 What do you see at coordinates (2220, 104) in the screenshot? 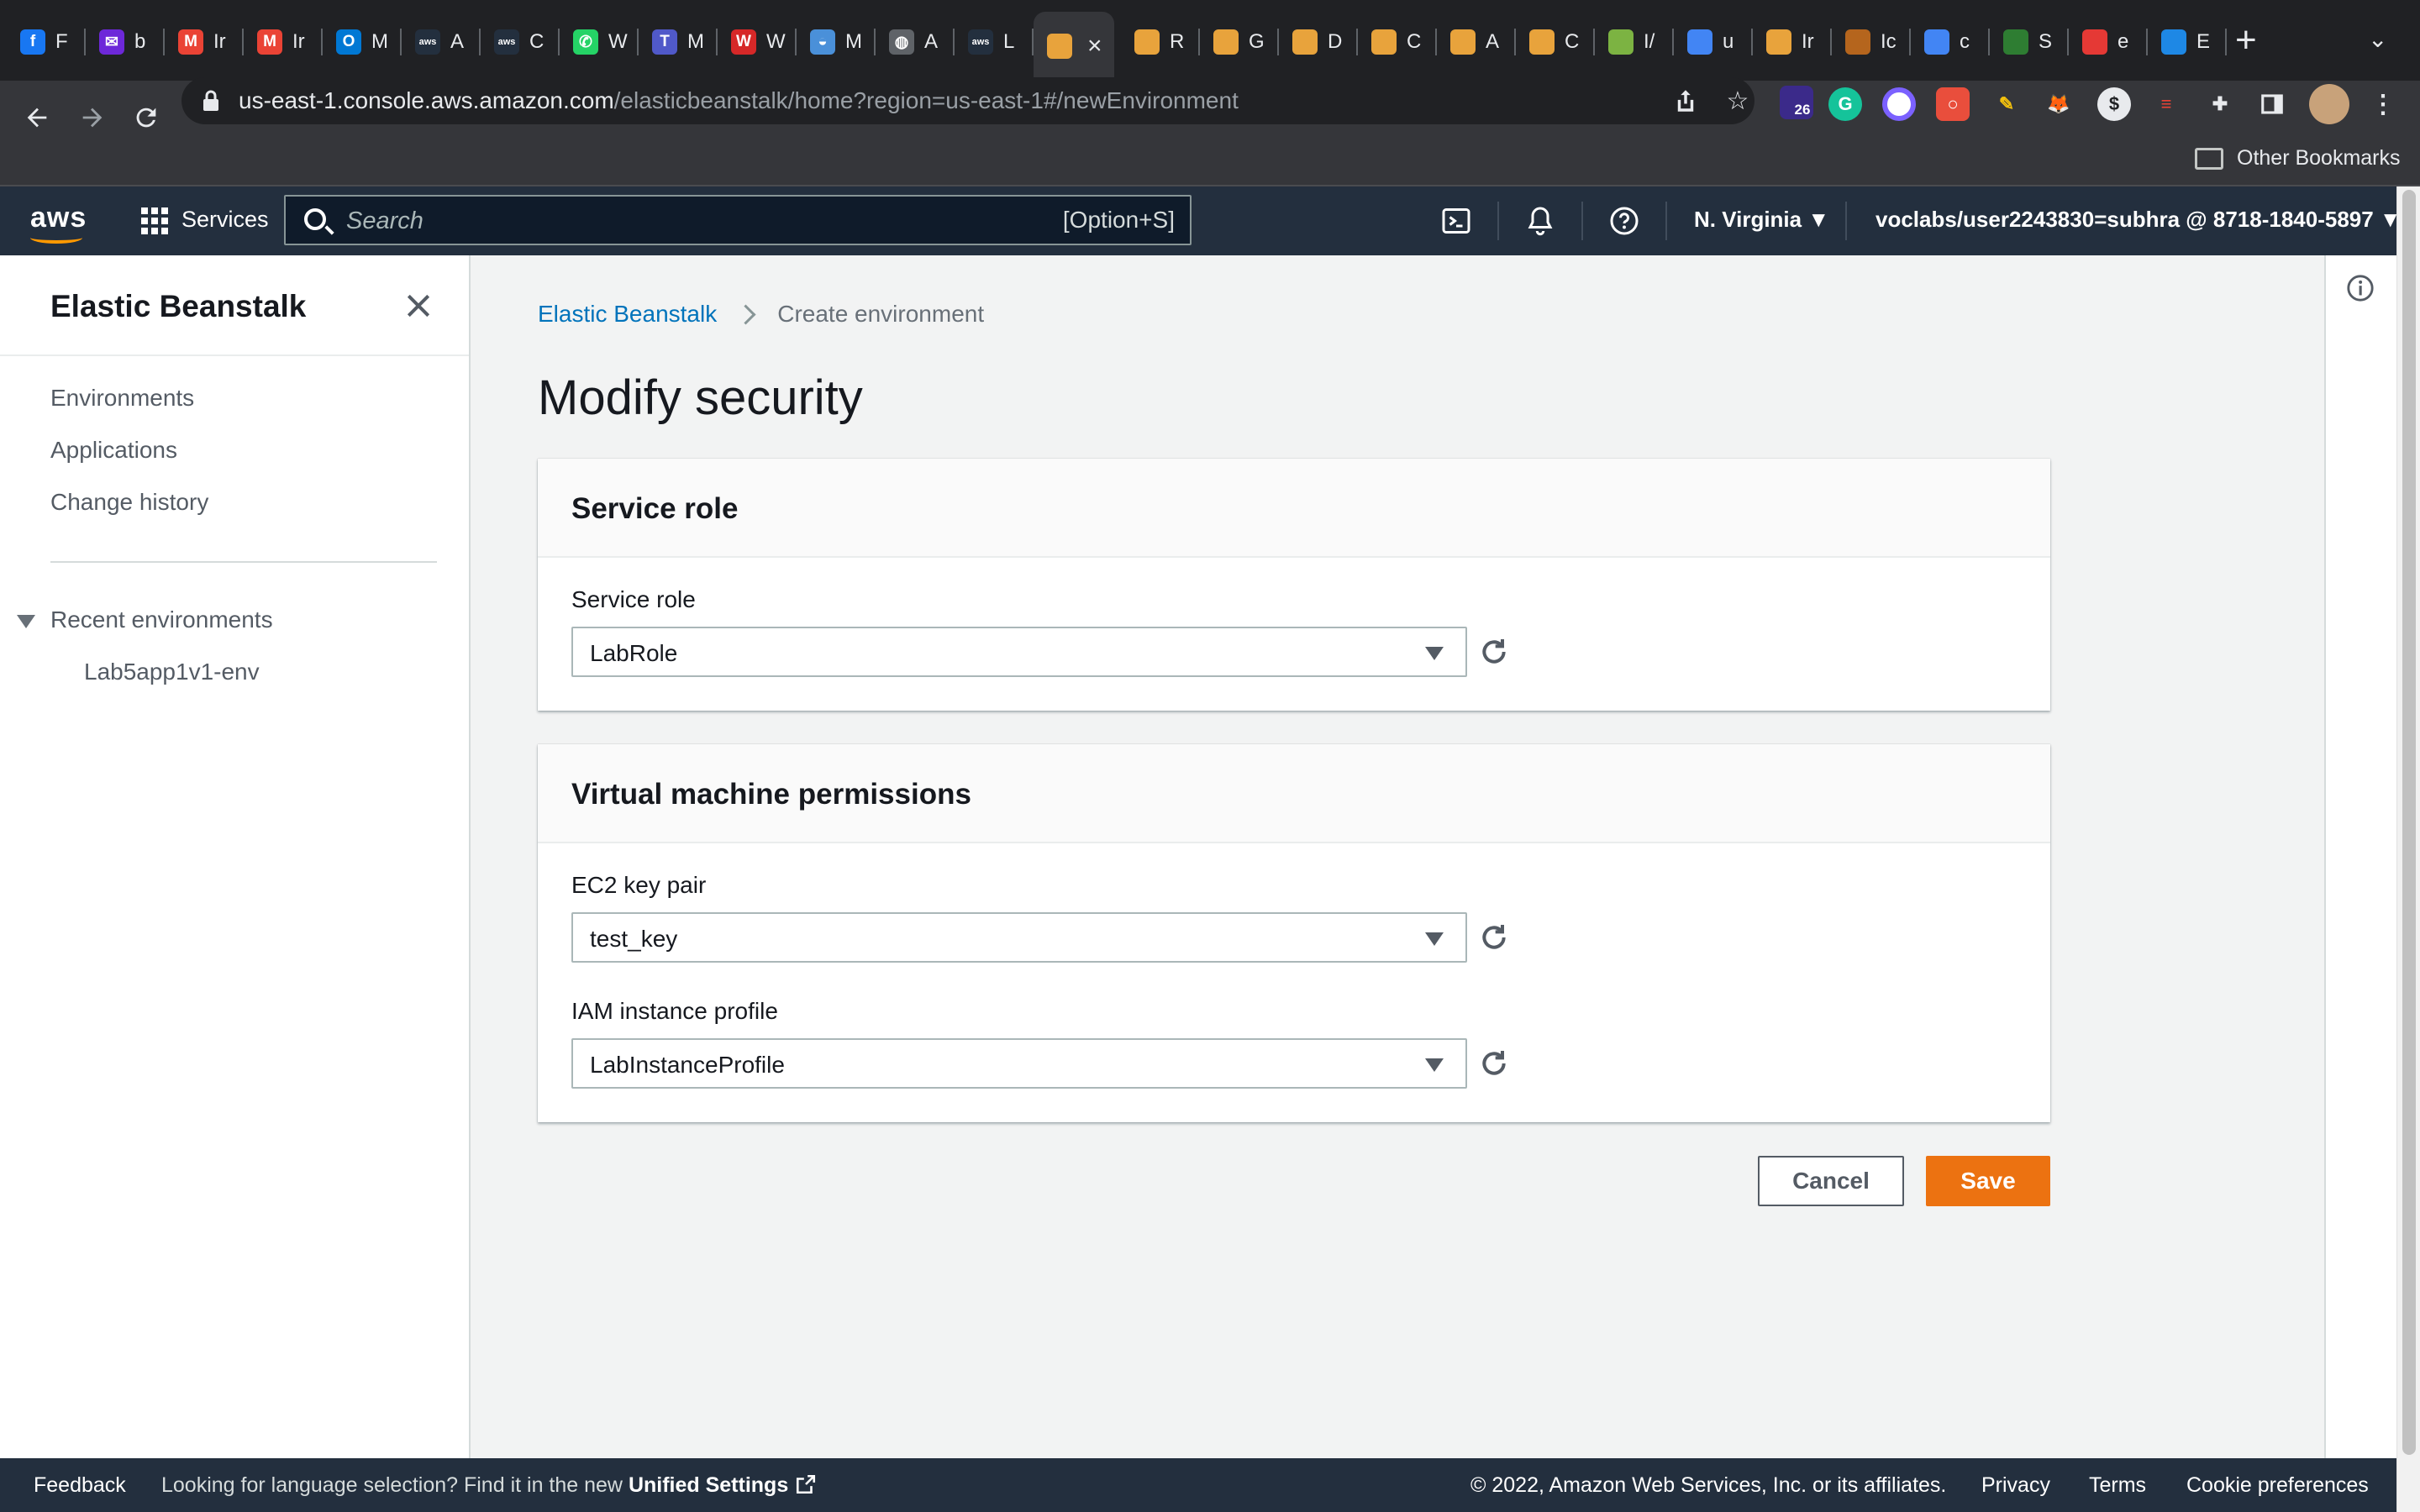
I see `extensions-puzzle-icon: ✚` at bounding box center [2220, 104].